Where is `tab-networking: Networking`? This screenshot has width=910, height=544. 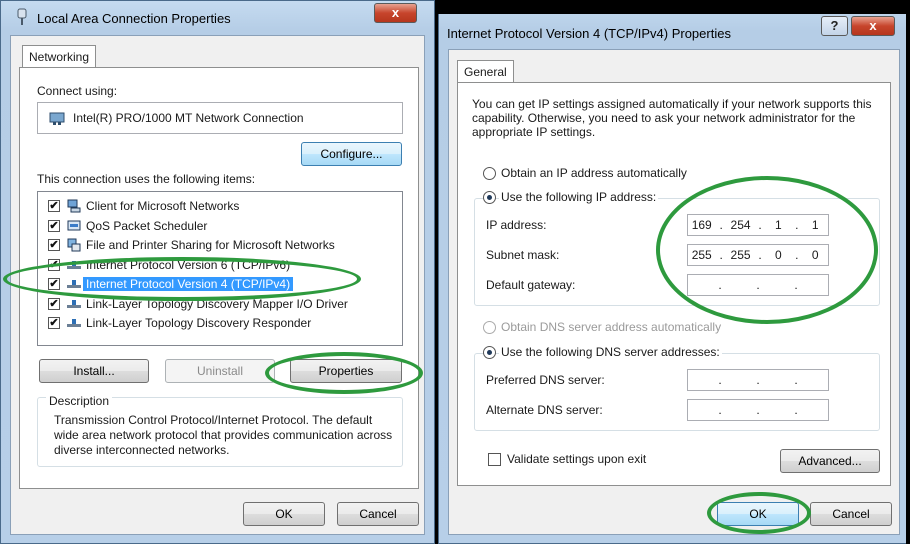 tab-networking: Networking is located at coordinates (59, 56).